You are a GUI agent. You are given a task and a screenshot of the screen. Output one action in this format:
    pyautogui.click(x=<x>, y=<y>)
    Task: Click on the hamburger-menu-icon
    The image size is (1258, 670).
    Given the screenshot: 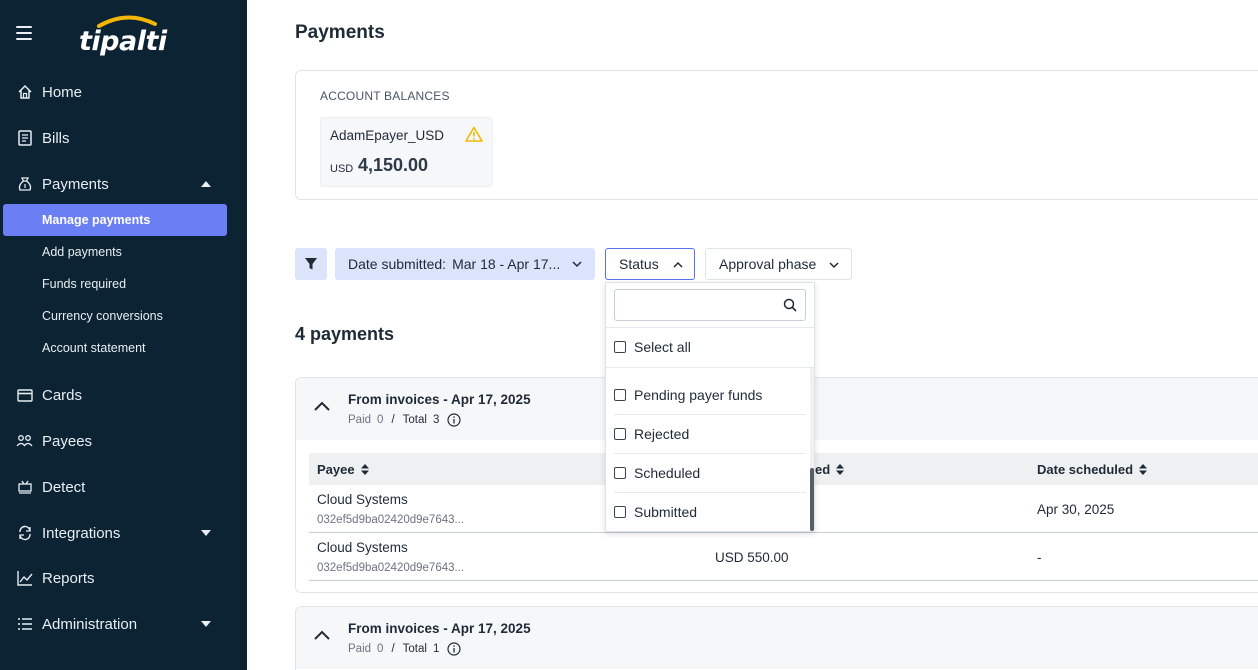 What is the action you would take?
    pyautogui.click(x=24, y=33)
    